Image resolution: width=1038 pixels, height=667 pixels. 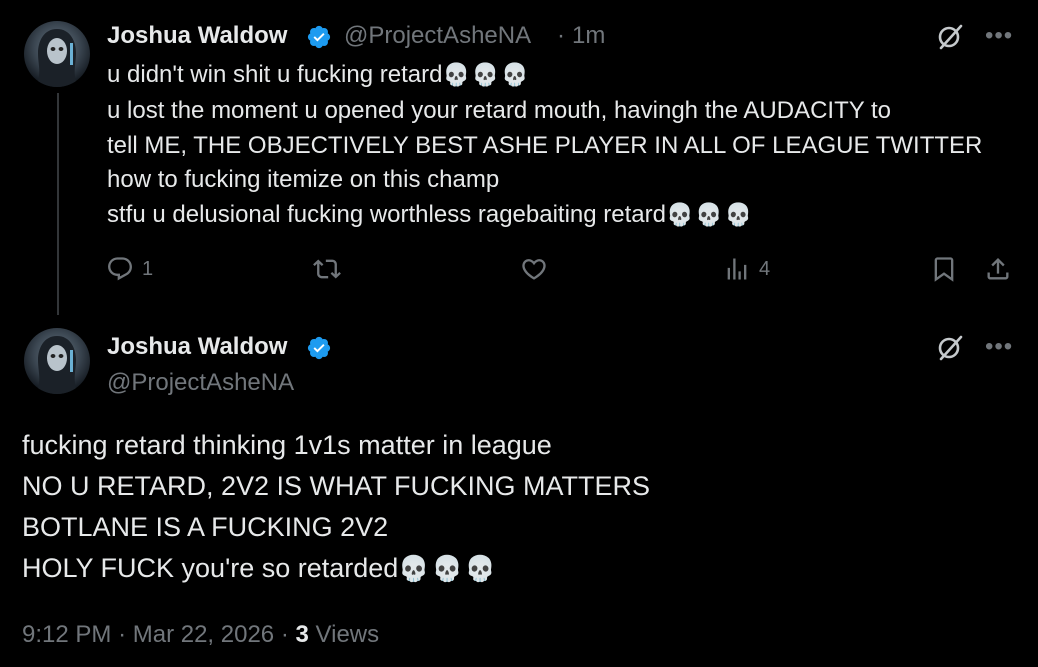 What do you see at coordinates (302, 634) in the screenshot?
I see `views-count: 3` at bounding box center [302, 634].